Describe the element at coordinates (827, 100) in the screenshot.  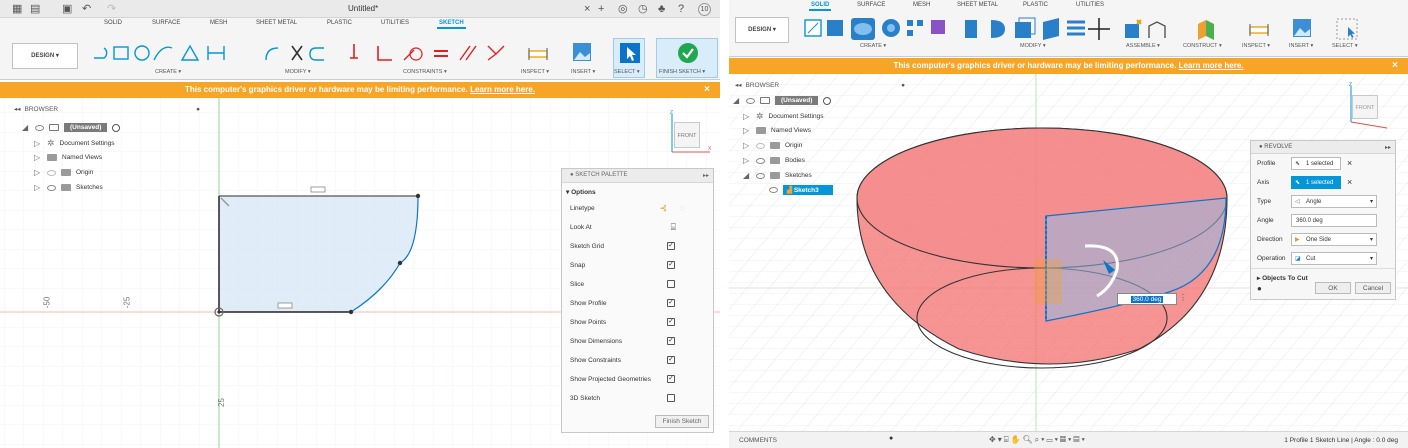
I see `activate-radio-icon` at that location.